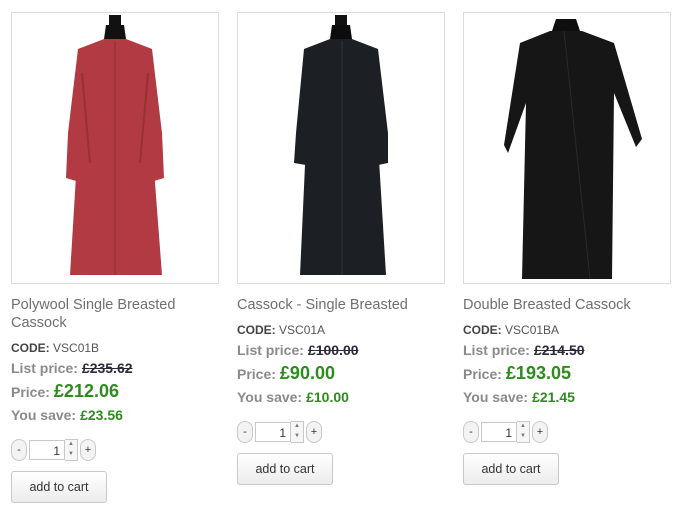 The width and height of the screenshot is (686, 526). Describe the element at coordinates (568, 305) in the screenshot. I see `product-title: Double Breasted Cassock` at that location.